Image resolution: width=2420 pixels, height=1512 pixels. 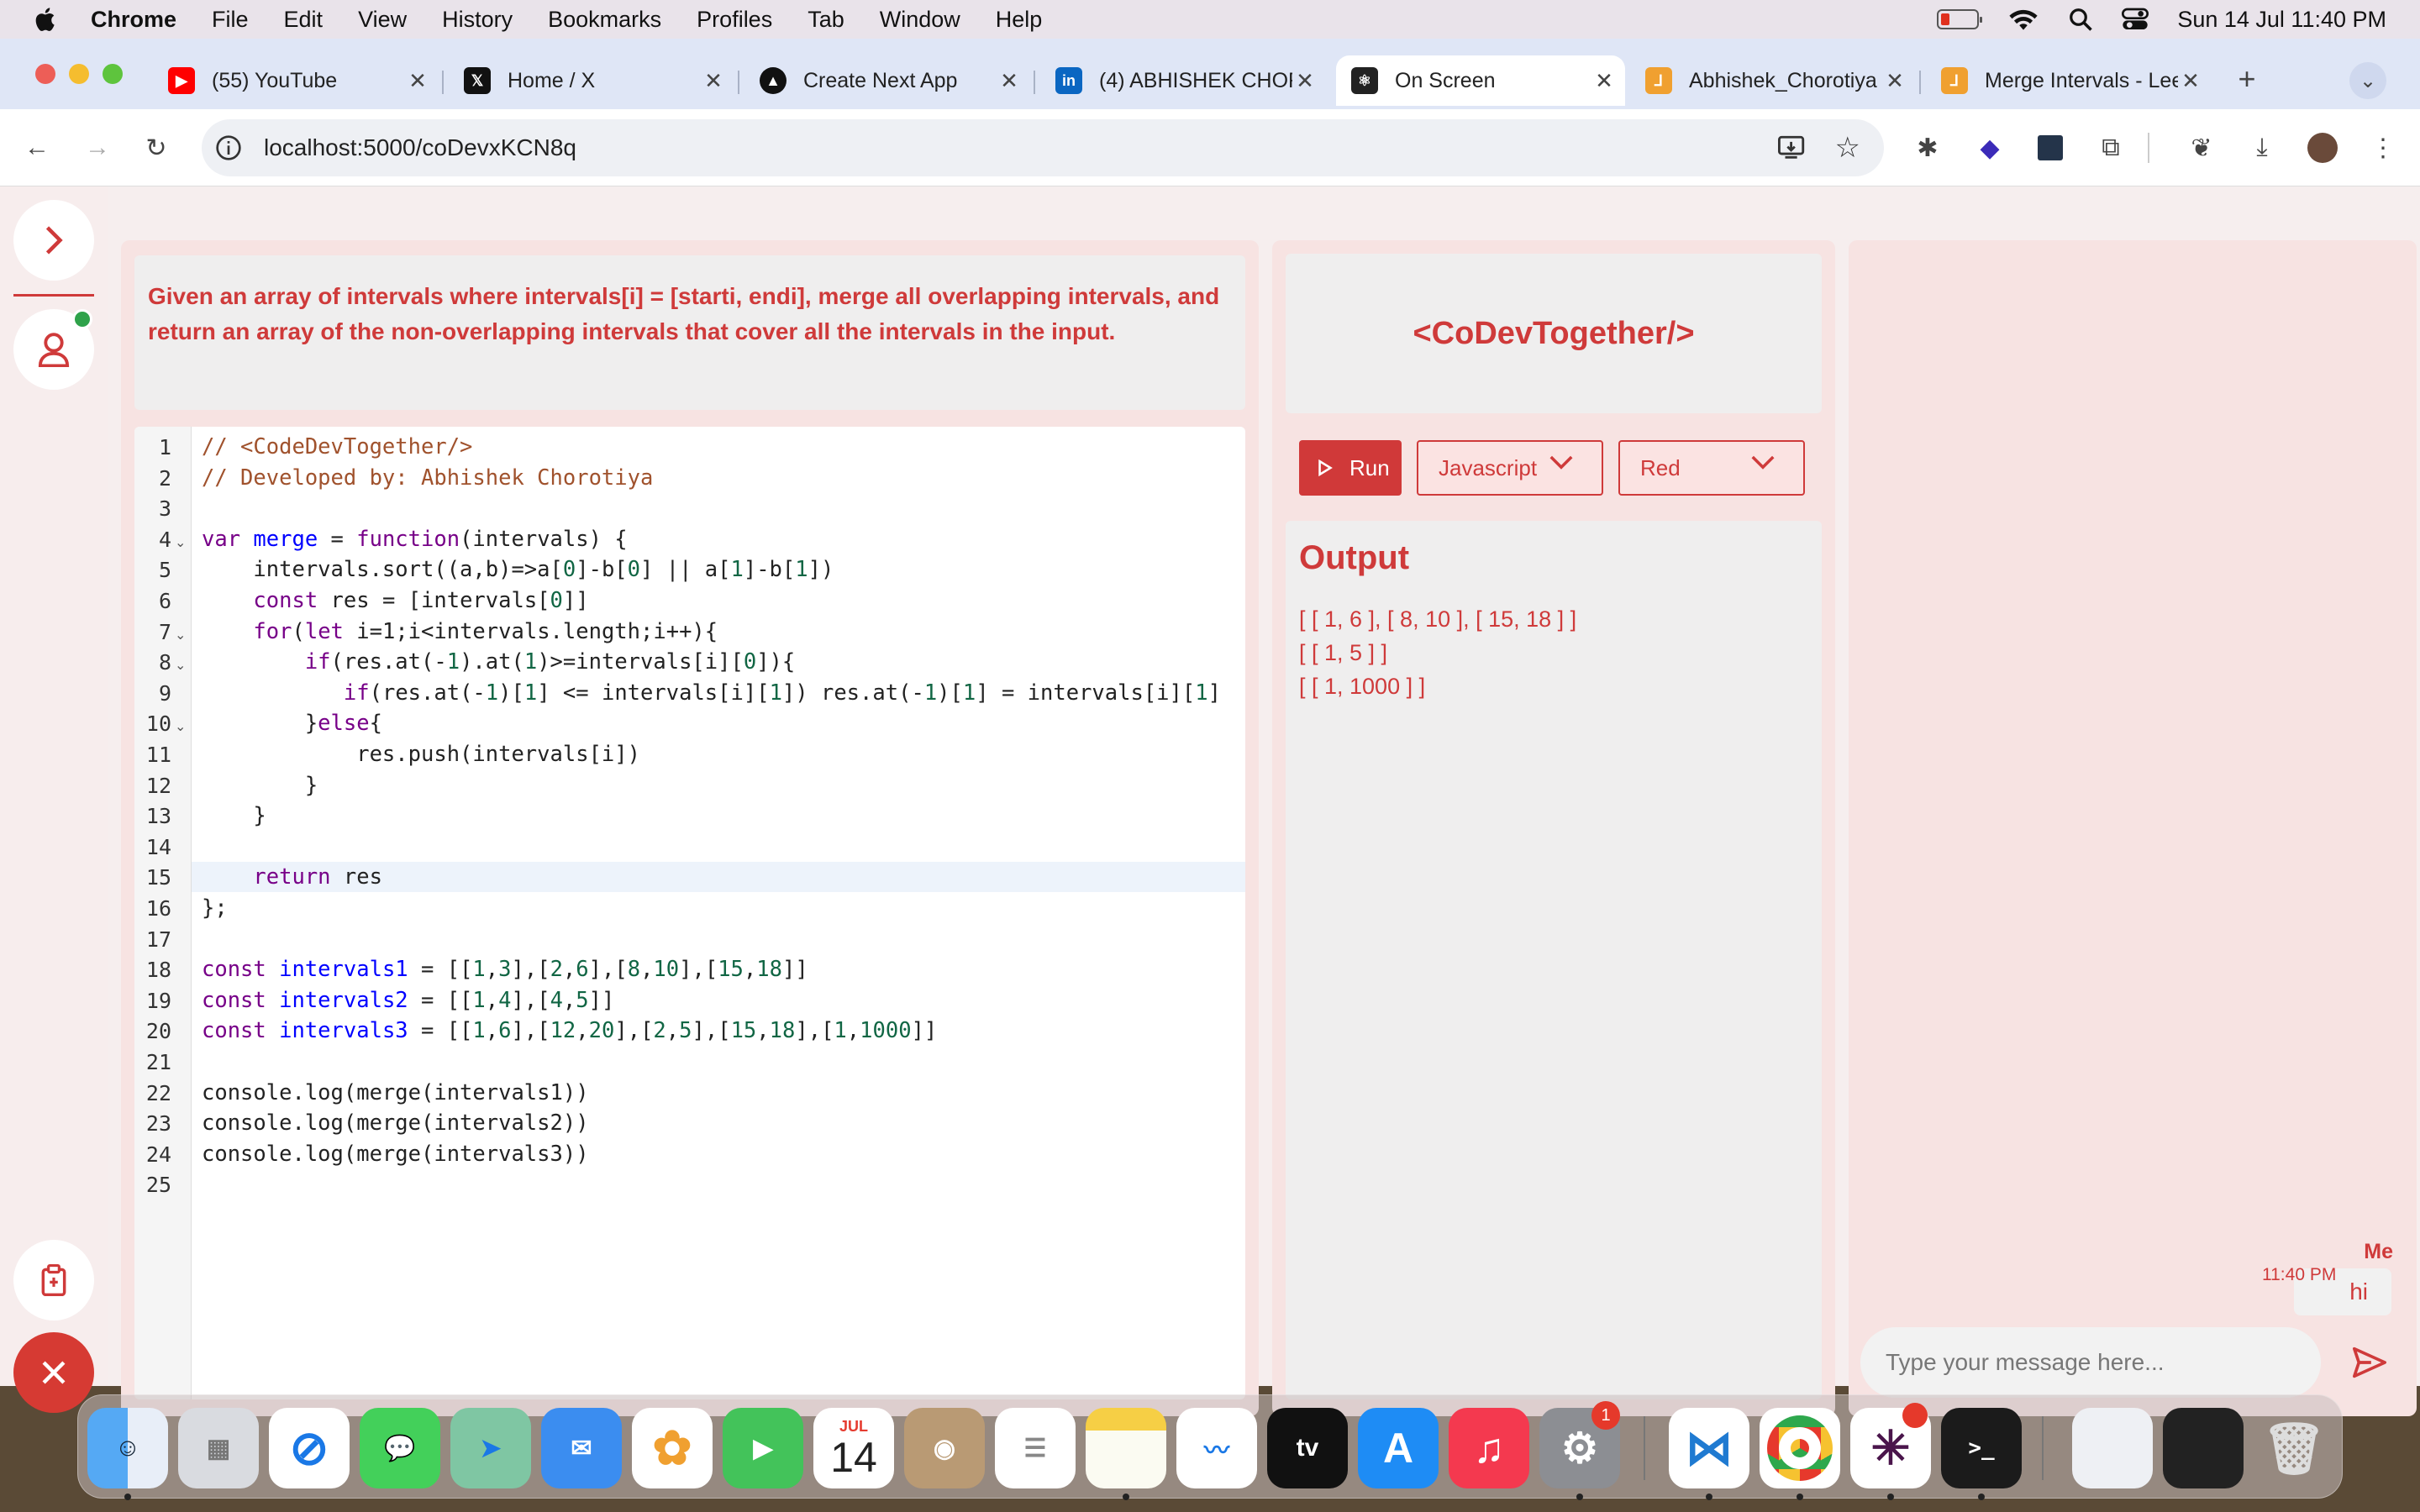 What do you see at coordinates (723, 447) in the screenshot?
I see `code-line: // <CodeDevTogether/>` at bounding box center [723, 447].